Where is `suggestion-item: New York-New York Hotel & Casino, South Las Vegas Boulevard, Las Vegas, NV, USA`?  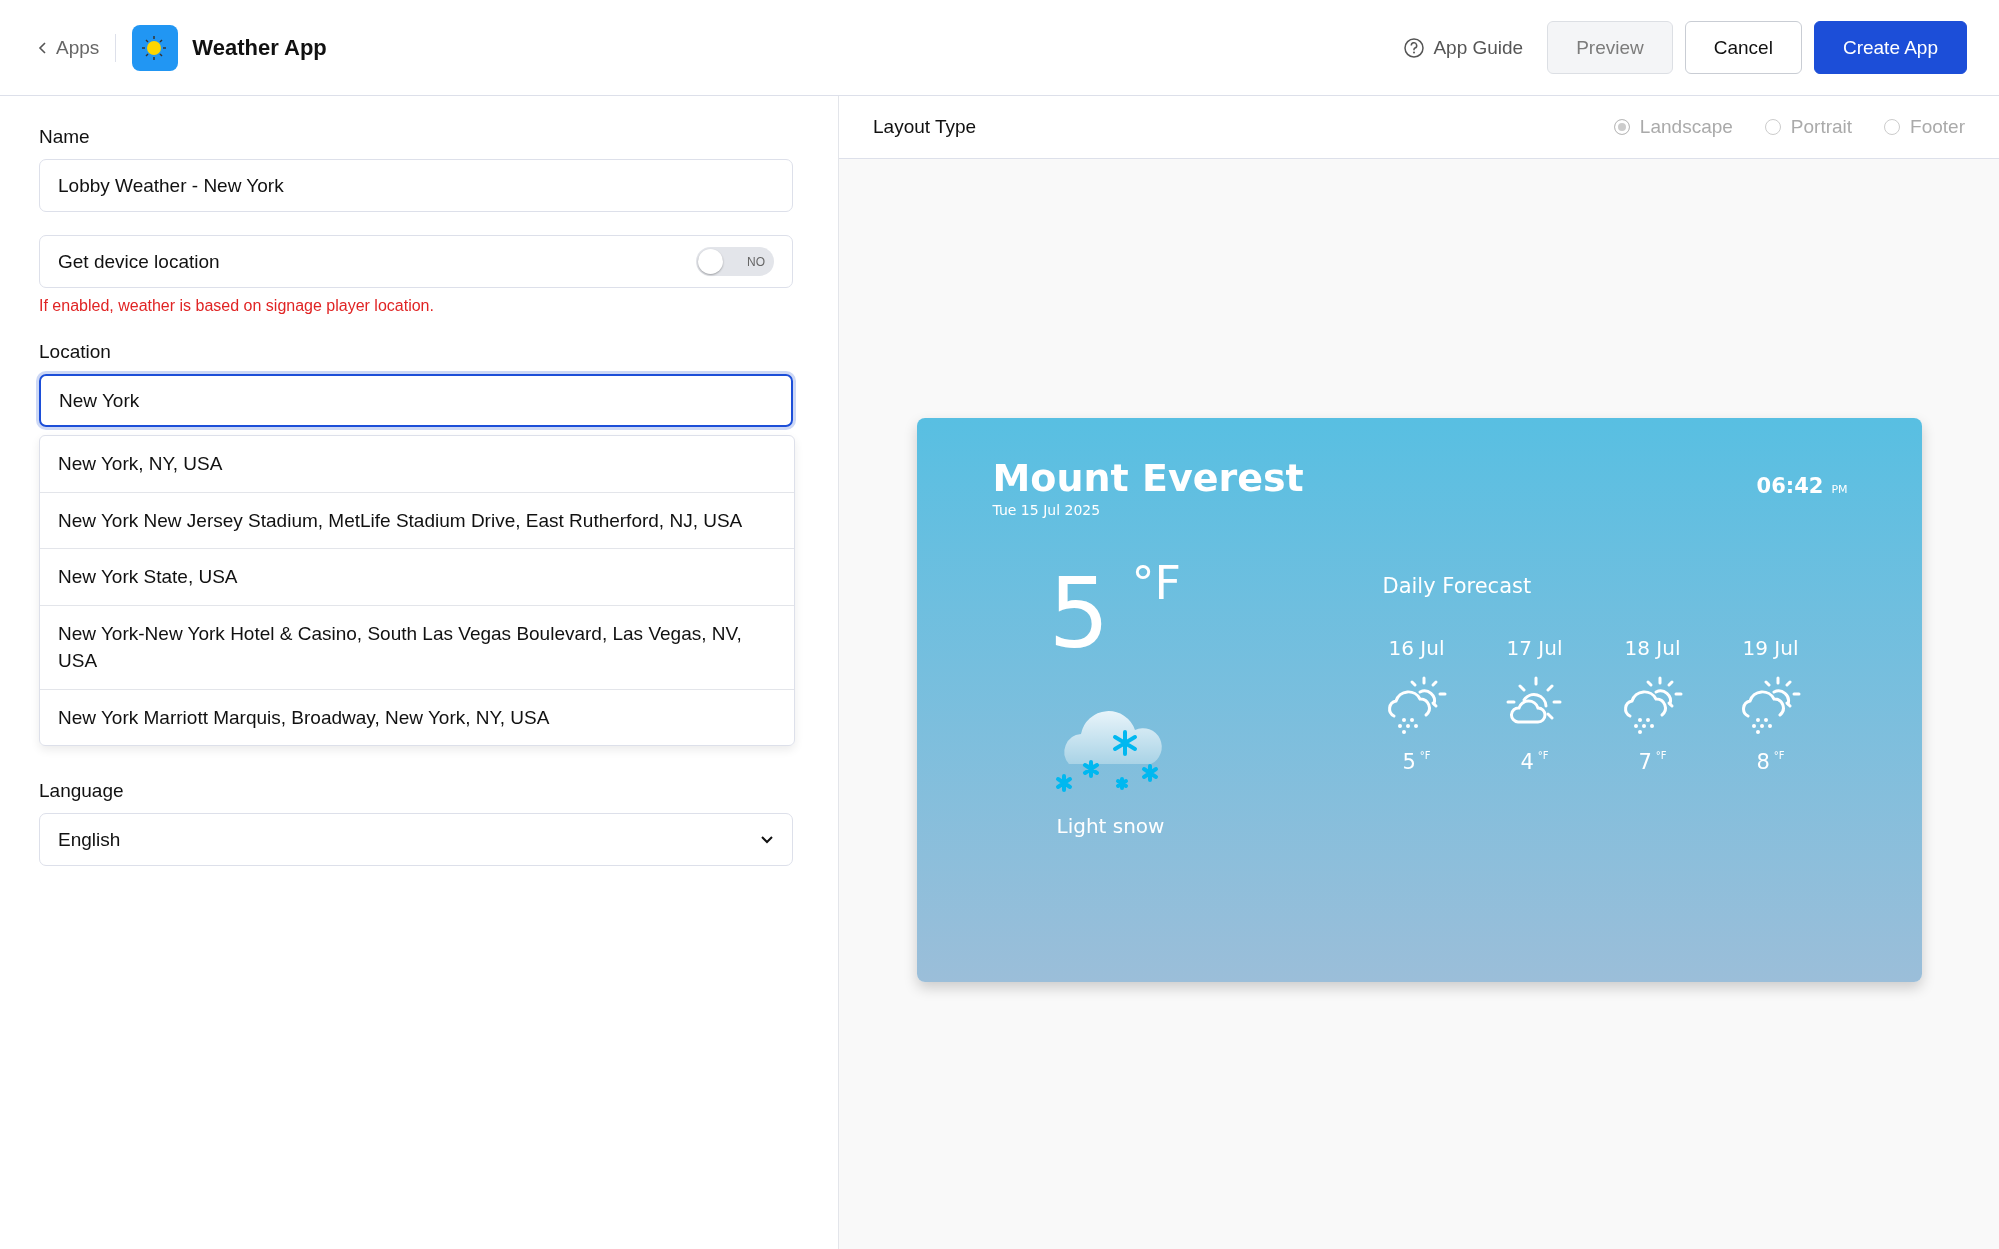
suggestion-item: New York-New York Hotel & Casino, South Las Vegas Boulevard, Las Vegas, NV, USA is located at coordinates (417, 646).